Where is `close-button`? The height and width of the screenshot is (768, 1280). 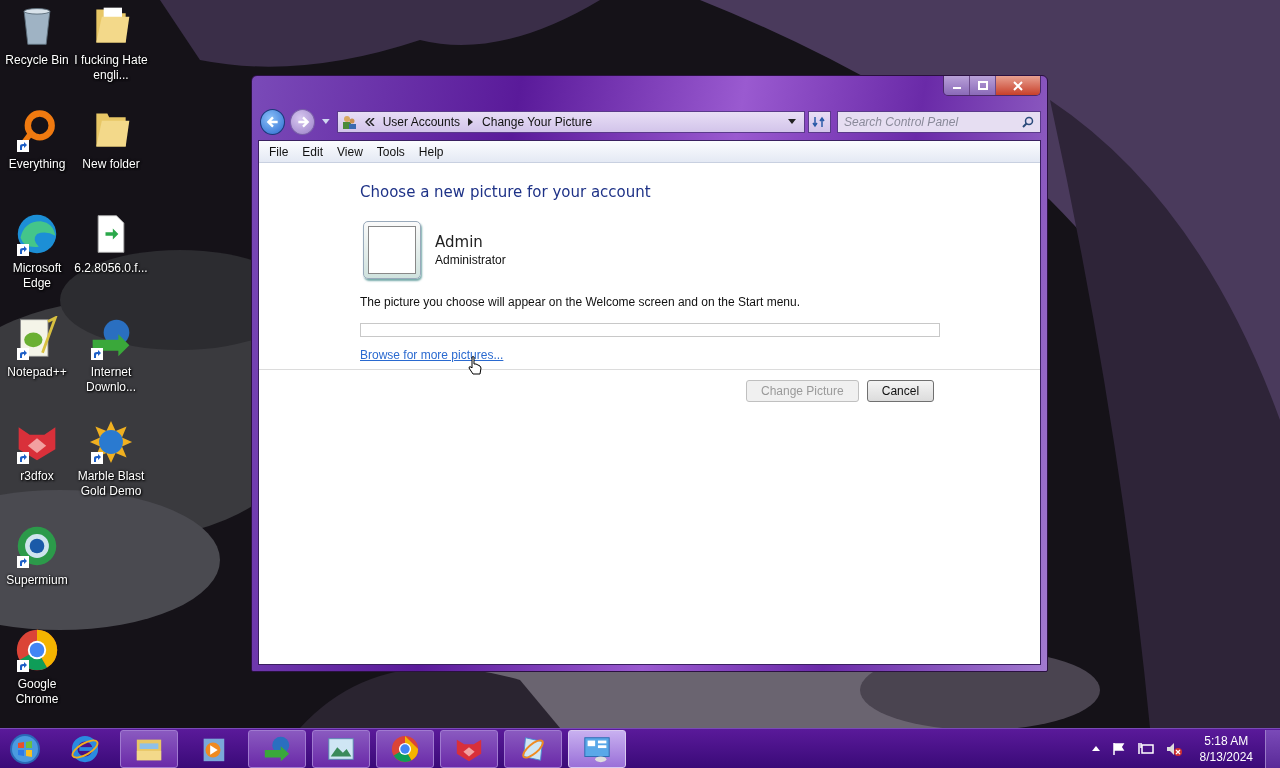 close-button is located at coordinates (1018, 85).